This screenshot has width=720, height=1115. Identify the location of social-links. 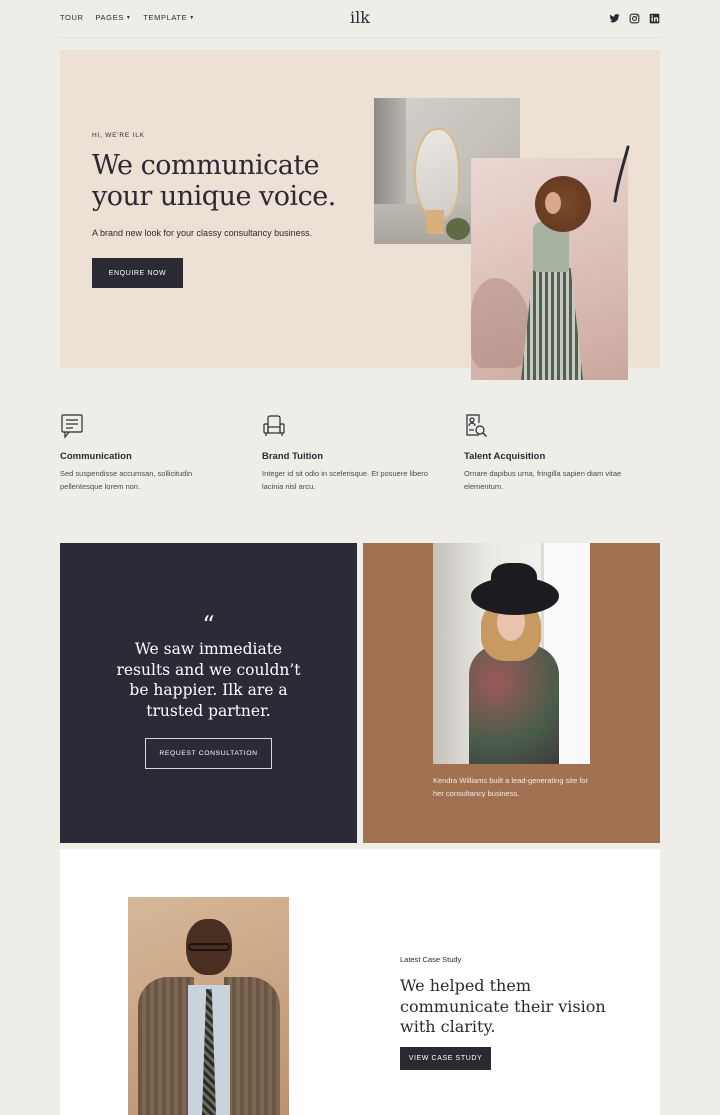
(634, 18).